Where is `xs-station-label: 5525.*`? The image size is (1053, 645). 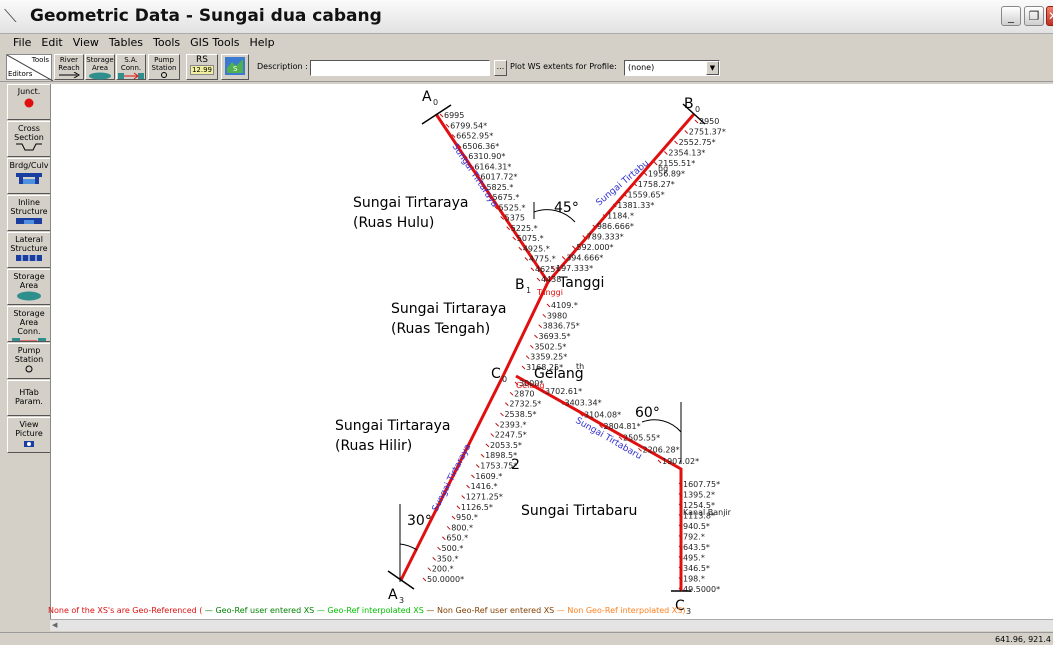
xs-station-label: 5525.* is located at coordinates (512, 207).